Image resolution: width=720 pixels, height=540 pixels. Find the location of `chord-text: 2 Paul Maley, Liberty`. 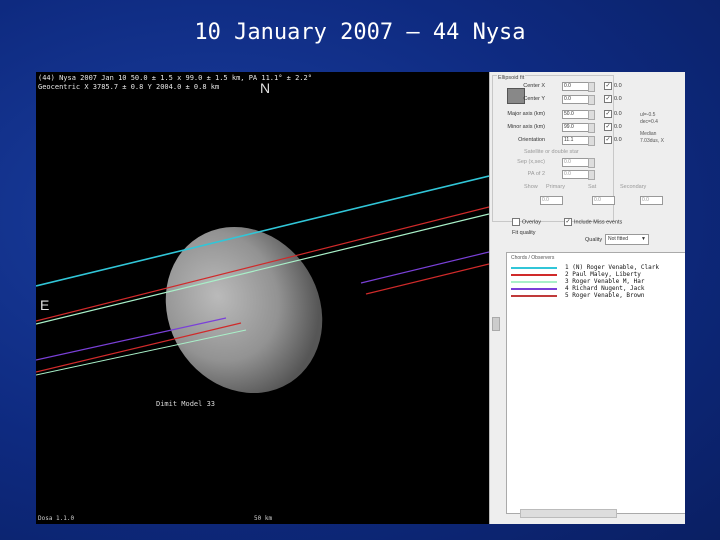

chord-text: 2 Paul Maley, Liberty is located at coordinates (603, 274).